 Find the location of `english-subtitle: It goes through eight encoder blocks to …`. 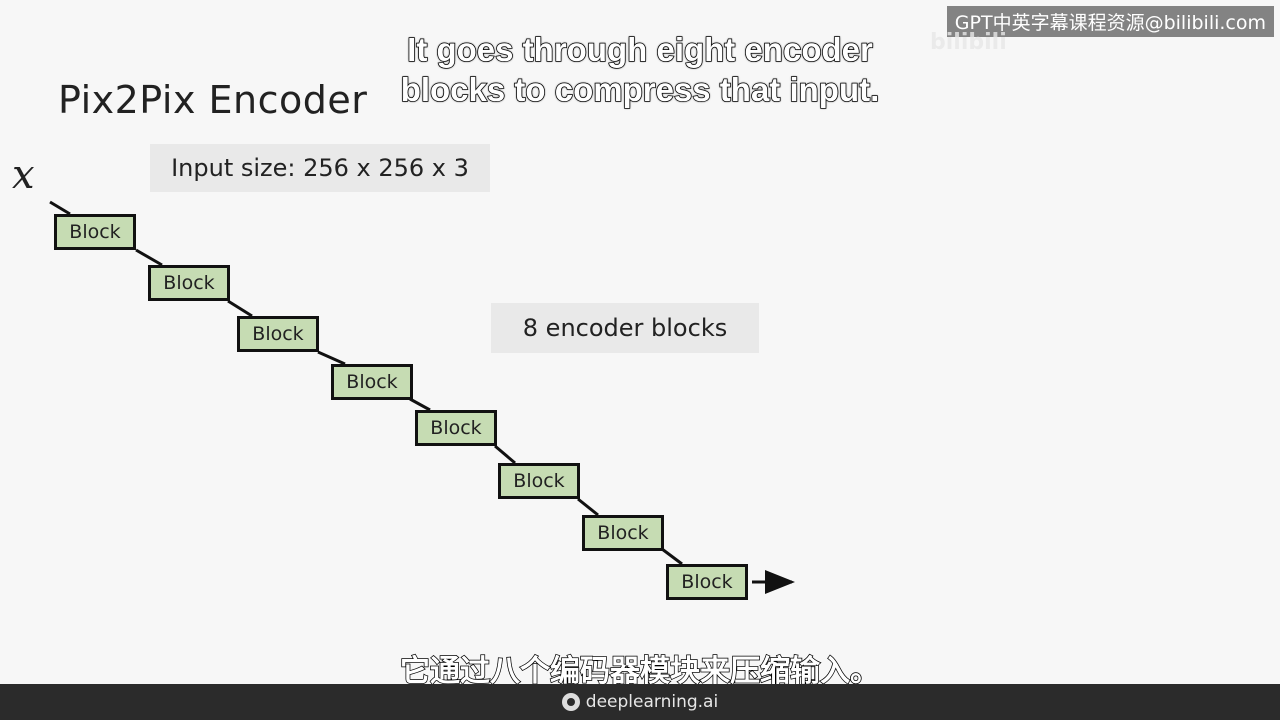

english-subtitle: It goes through eight encoder blocks to … is located at coordinates (640, 69).